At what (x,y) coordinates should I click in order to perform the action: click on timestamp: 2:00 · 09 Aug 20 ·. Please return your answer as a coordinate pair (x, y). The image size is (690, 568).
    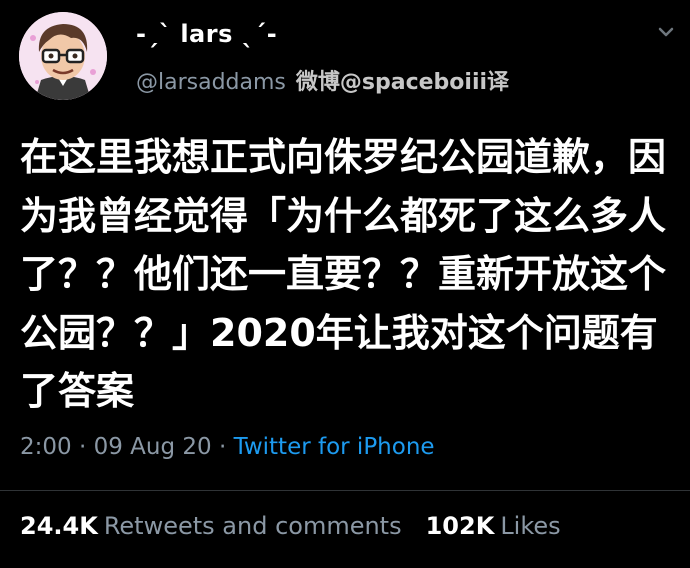
    Looking at the image, I should click on (127, 447).